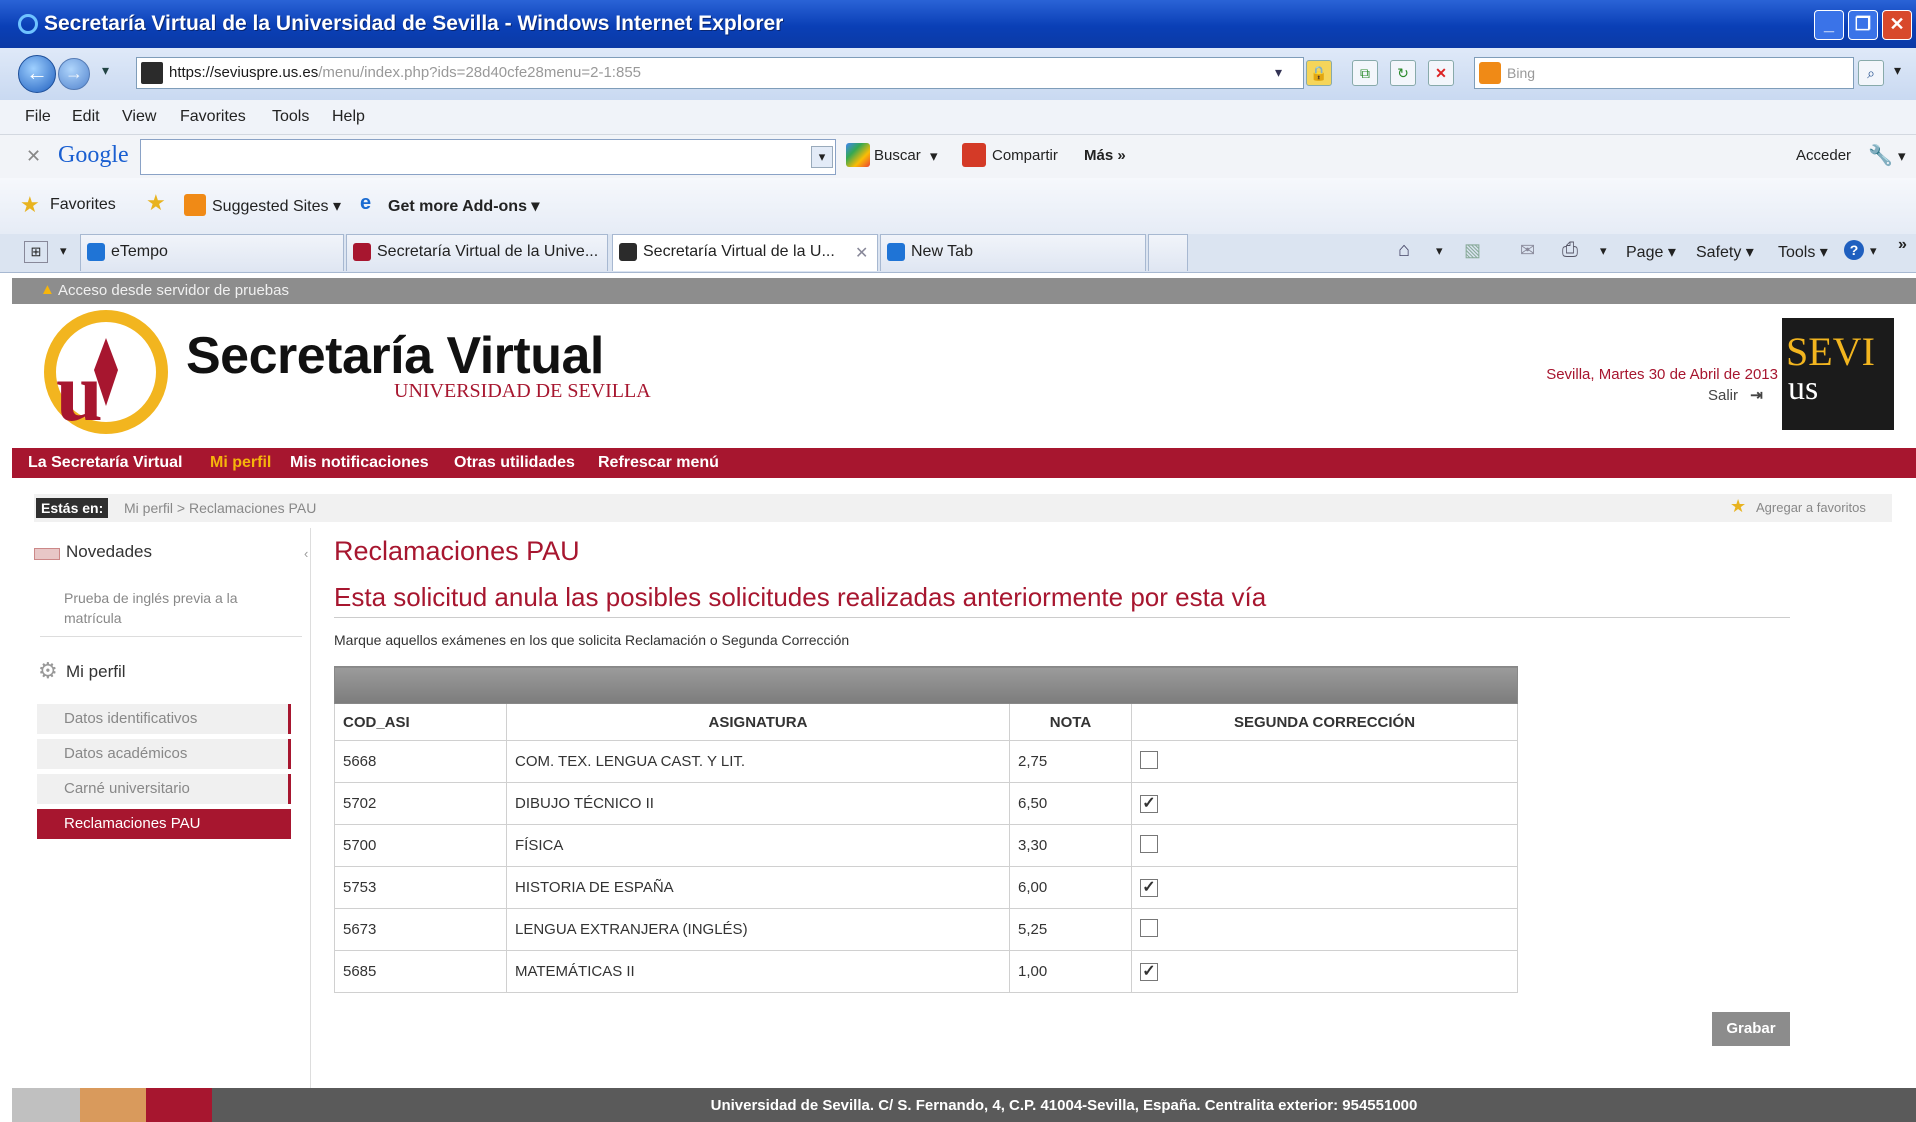 The height and width of the screenshot is (1122, 1916). Describe the element at coordinates (1439, 251) in the screenshot. I see `home-dropdown-icon: ▾` at that location.